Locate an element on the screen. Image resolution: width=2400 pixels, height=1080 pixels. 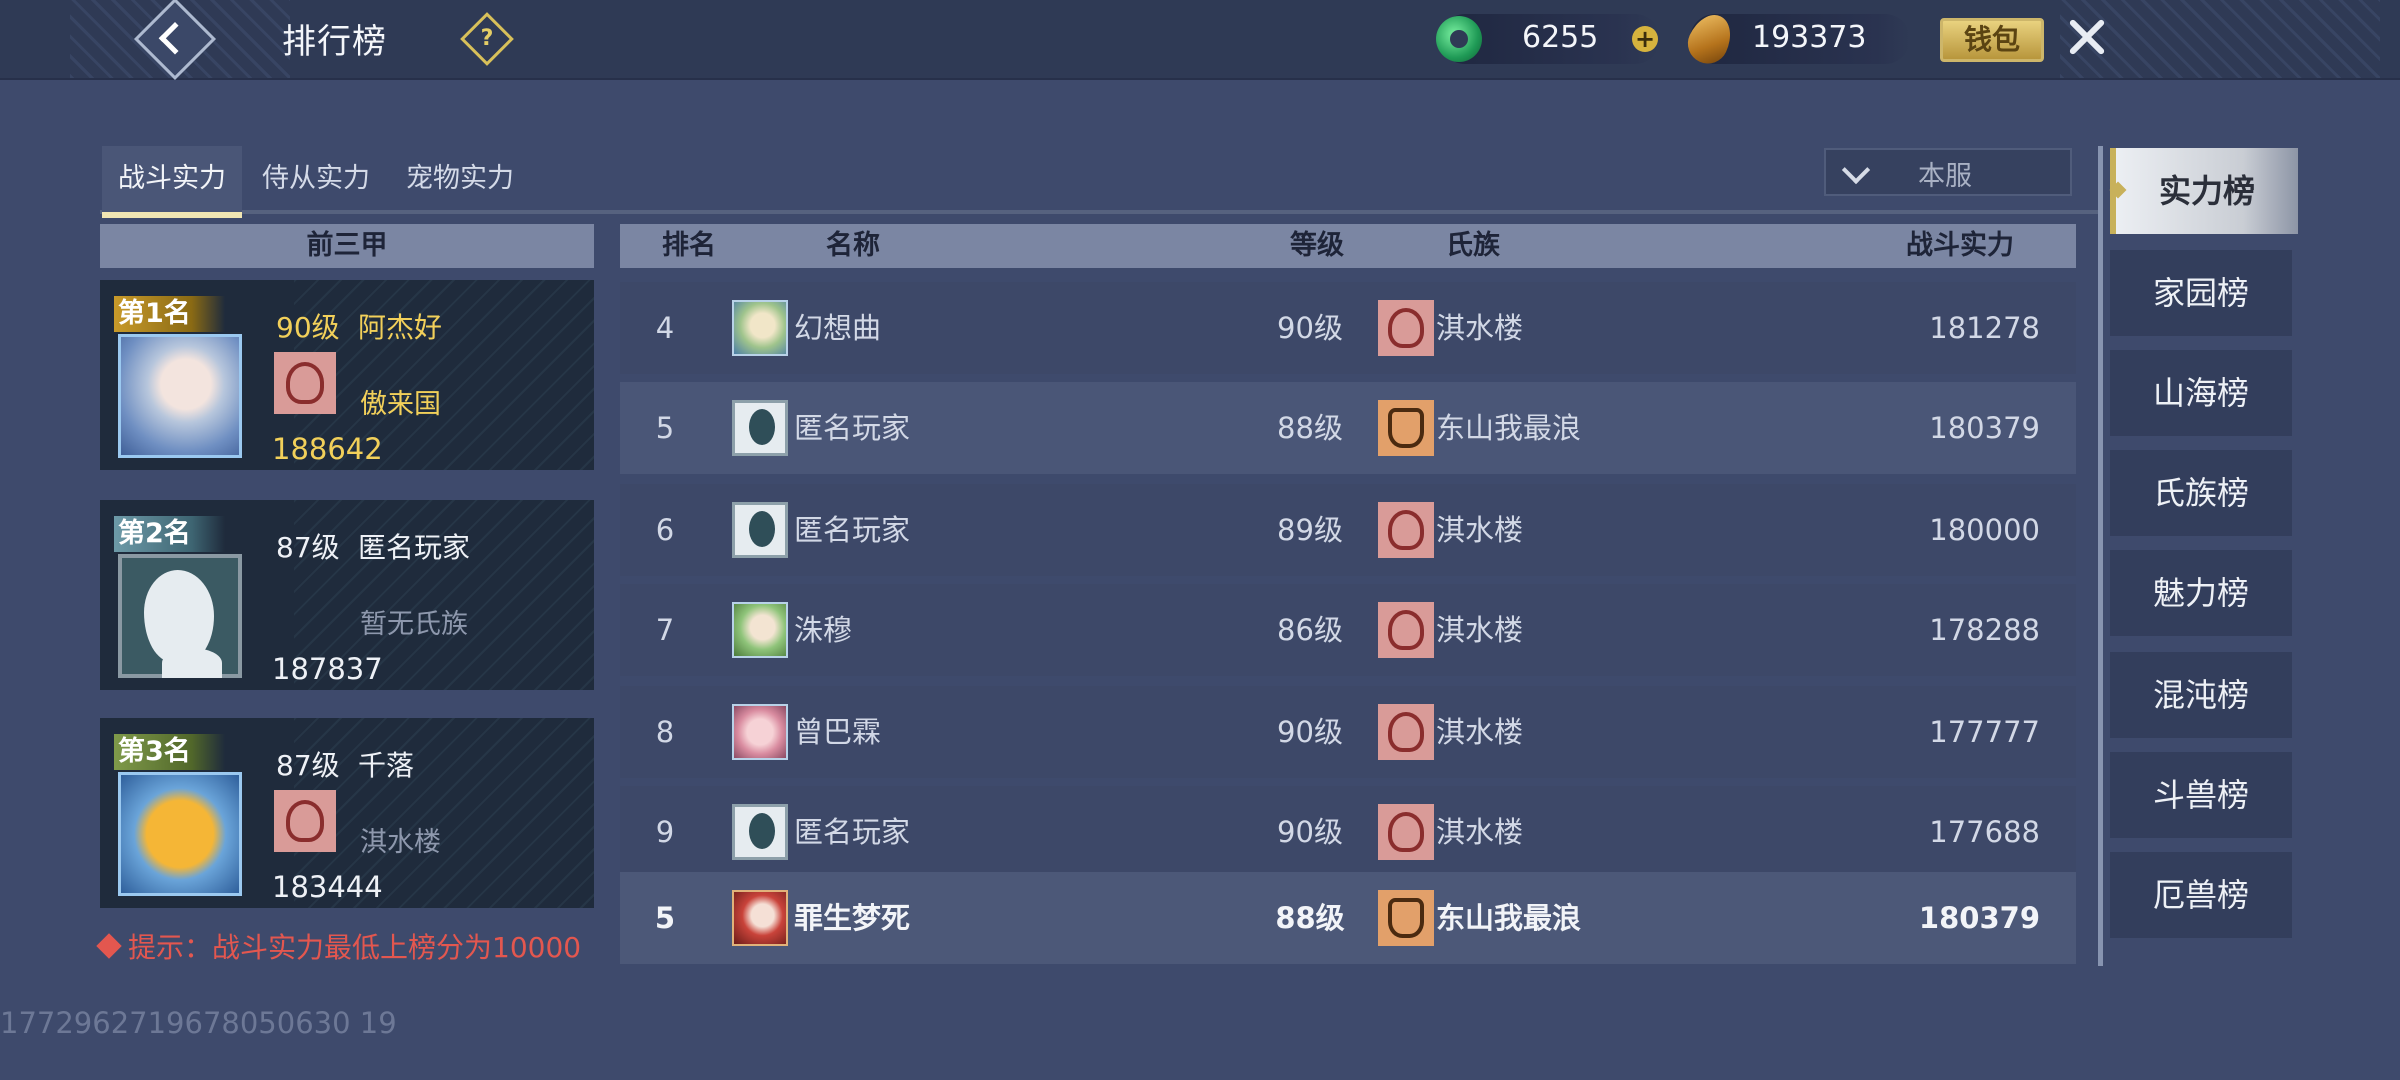
menu-home-rank: 家园榜 is located at coordinates (2201, 293).